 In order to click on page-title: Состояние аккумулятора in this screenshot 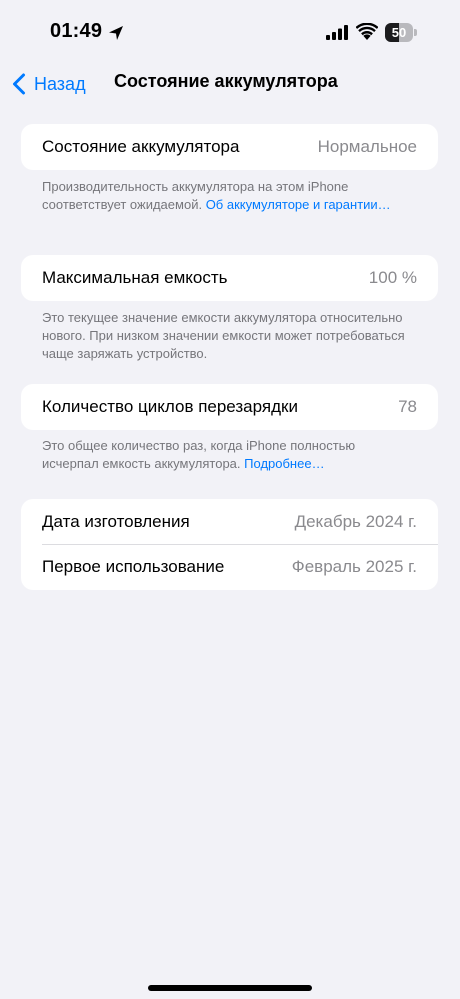, I will do `click(226, 81)`.